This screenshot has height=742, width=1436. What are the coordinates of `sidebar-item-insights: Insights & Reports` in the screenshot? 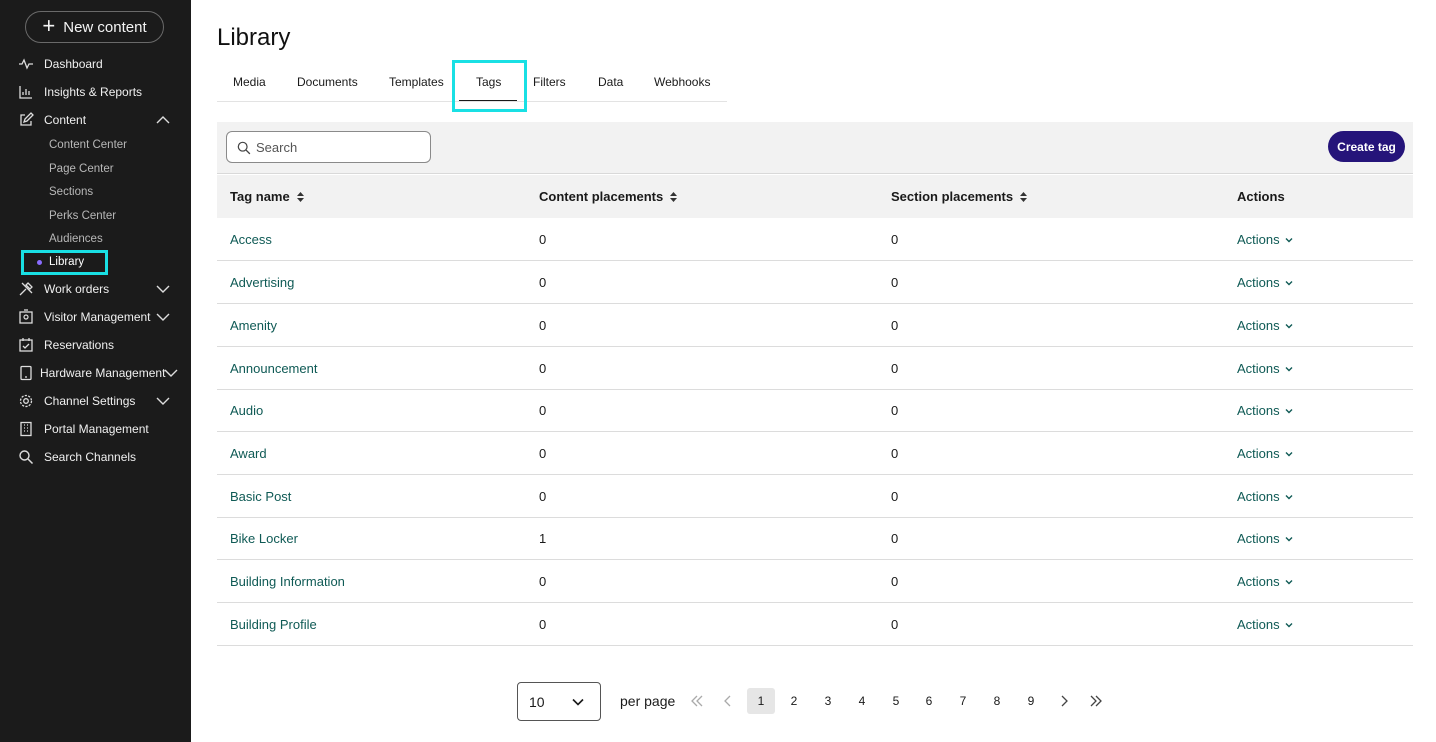 It's located at (95, 92).